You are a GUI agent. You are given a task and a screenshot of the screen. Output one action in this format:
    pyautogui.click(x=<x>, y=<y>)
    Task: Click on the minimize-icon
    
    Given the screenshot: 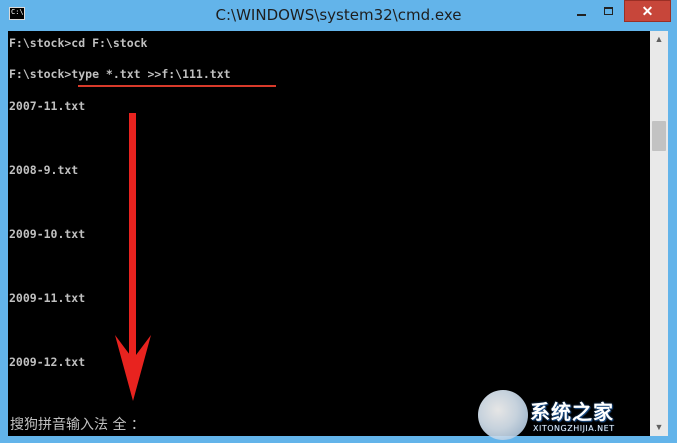 What is the action you would take?
    pyautogui.click(x=581, y=15)
    